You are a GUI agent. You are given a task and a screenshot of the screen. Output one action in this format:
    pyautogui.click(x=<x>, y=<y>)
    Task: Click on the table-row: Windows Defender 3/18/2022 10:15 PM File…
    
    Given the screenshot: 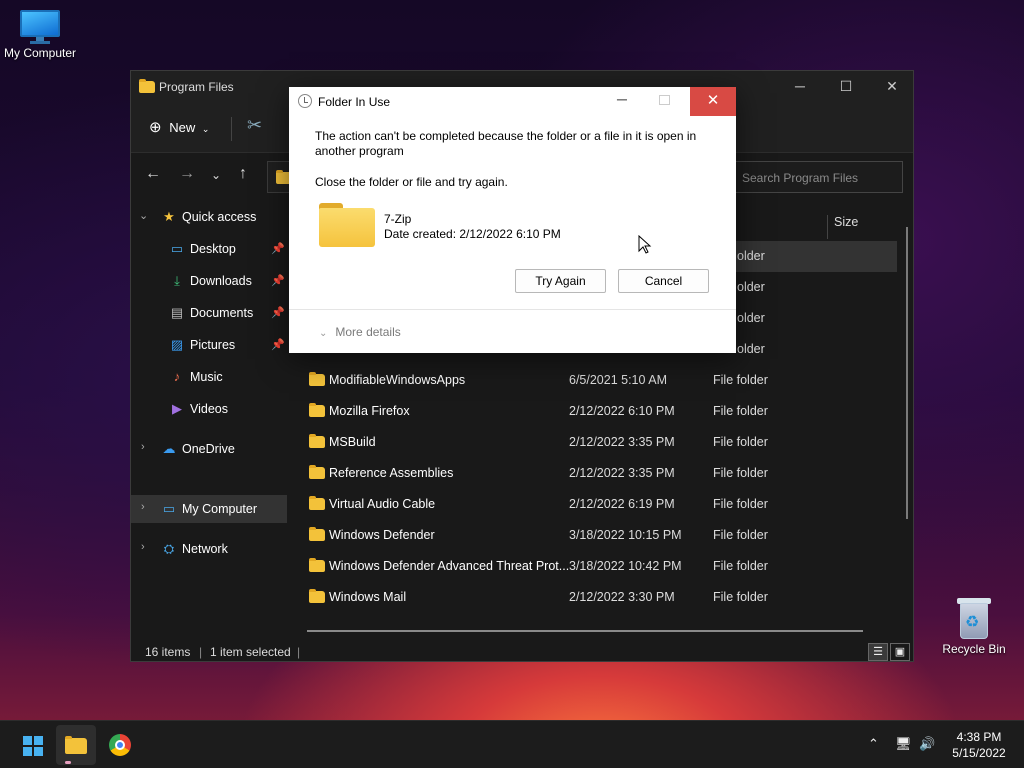 What is the action you would take?
    pyautogui.click(x=594, y=535)
    